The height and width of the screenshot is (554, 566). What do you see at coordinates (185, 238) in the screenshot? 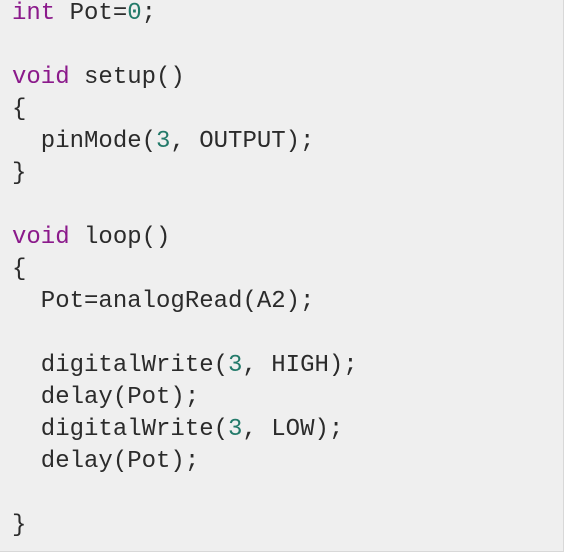
I see `code-line: void loop()` at bounding box center [185, 238].